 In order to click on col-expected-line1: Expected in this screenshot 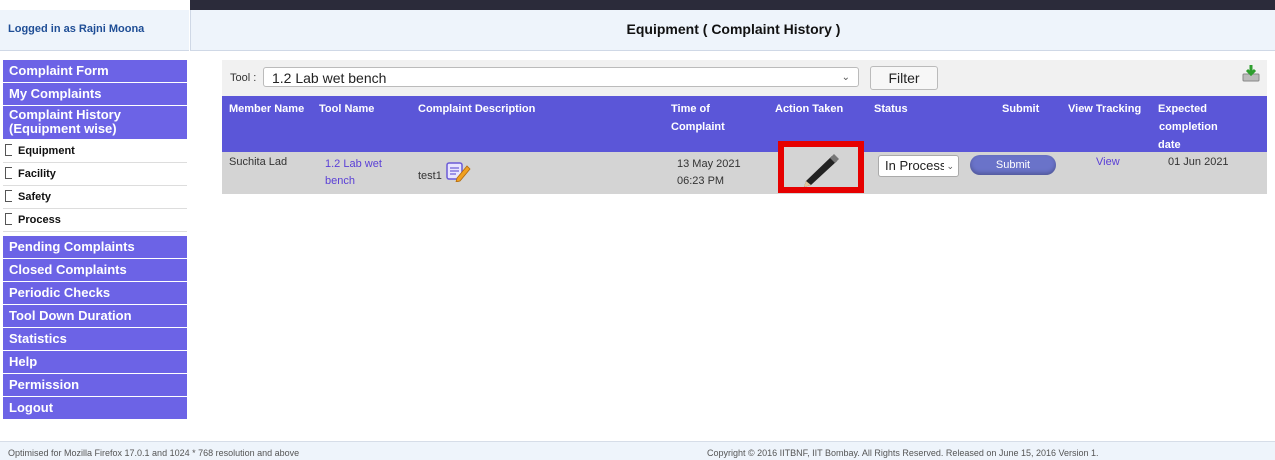, I will do `click(1182, 109)`.